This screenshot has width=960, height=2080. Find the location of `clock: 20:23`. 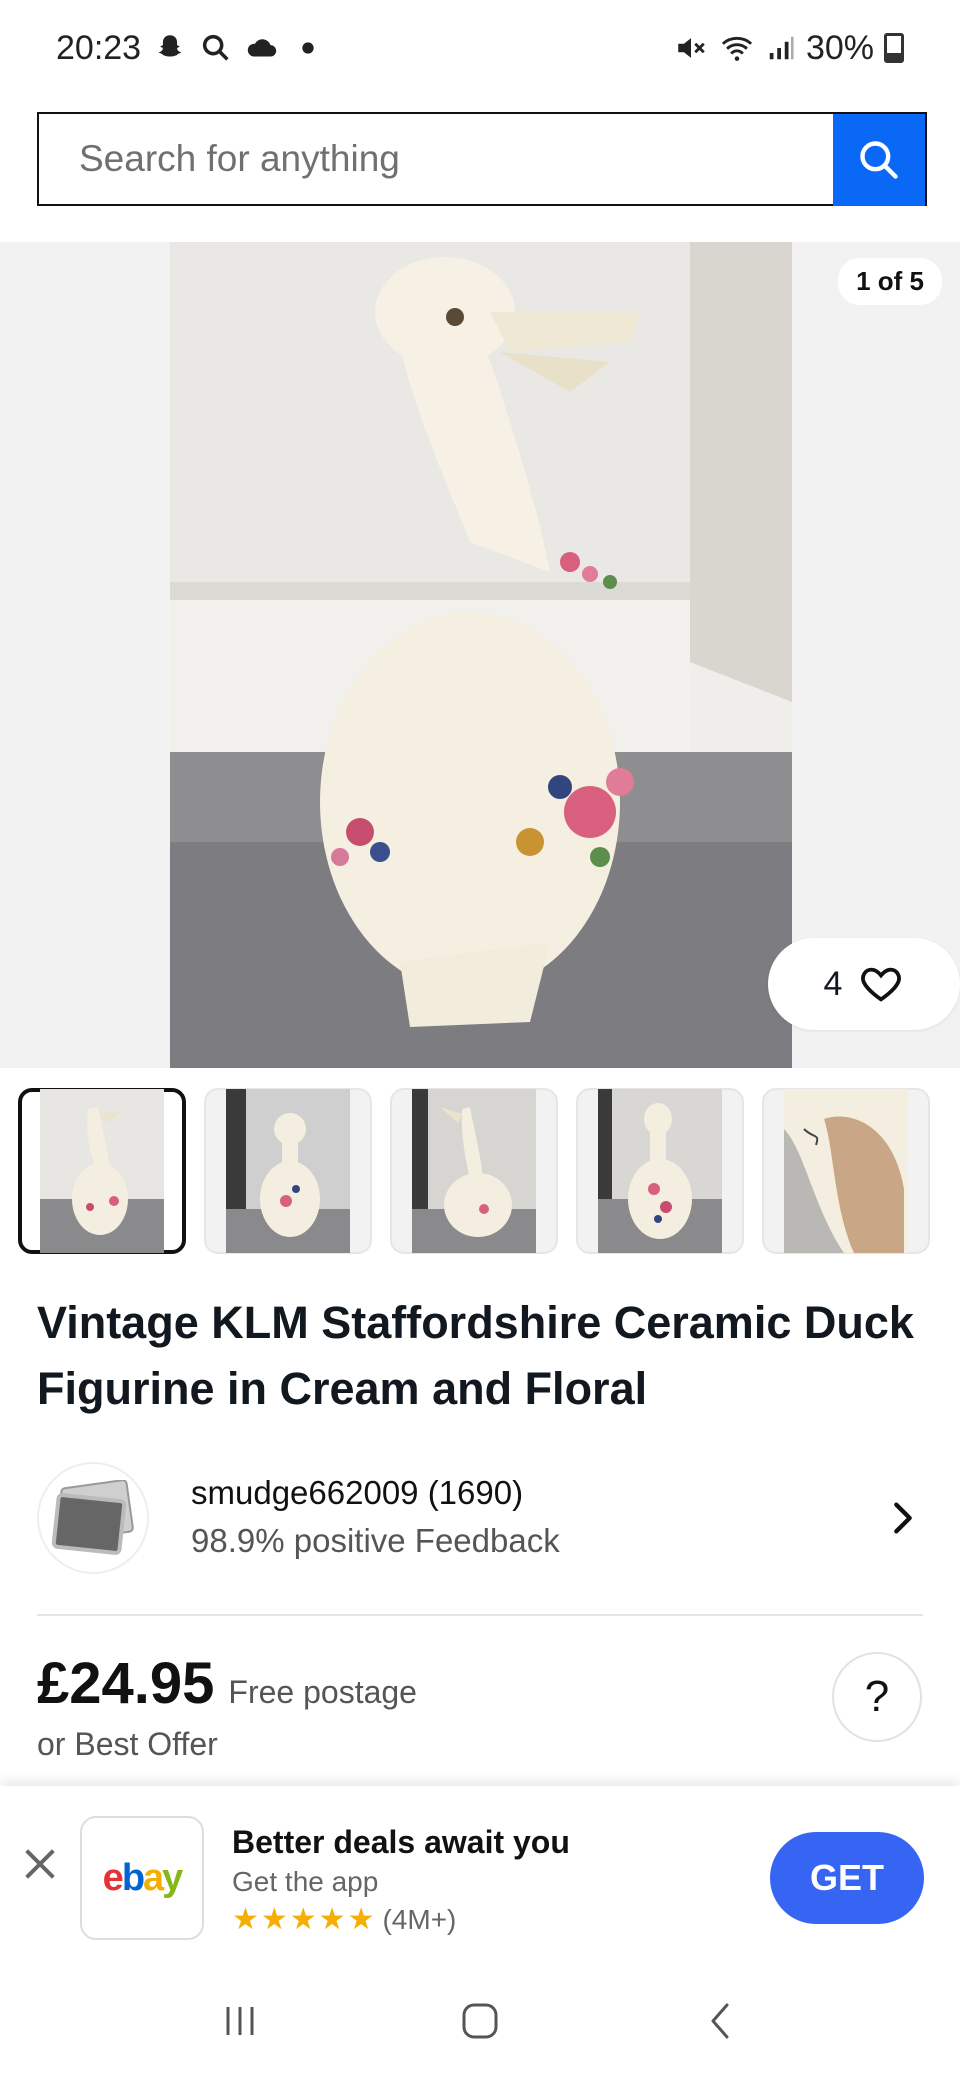

clock: 20:23 is located at coordinates (99, 47).